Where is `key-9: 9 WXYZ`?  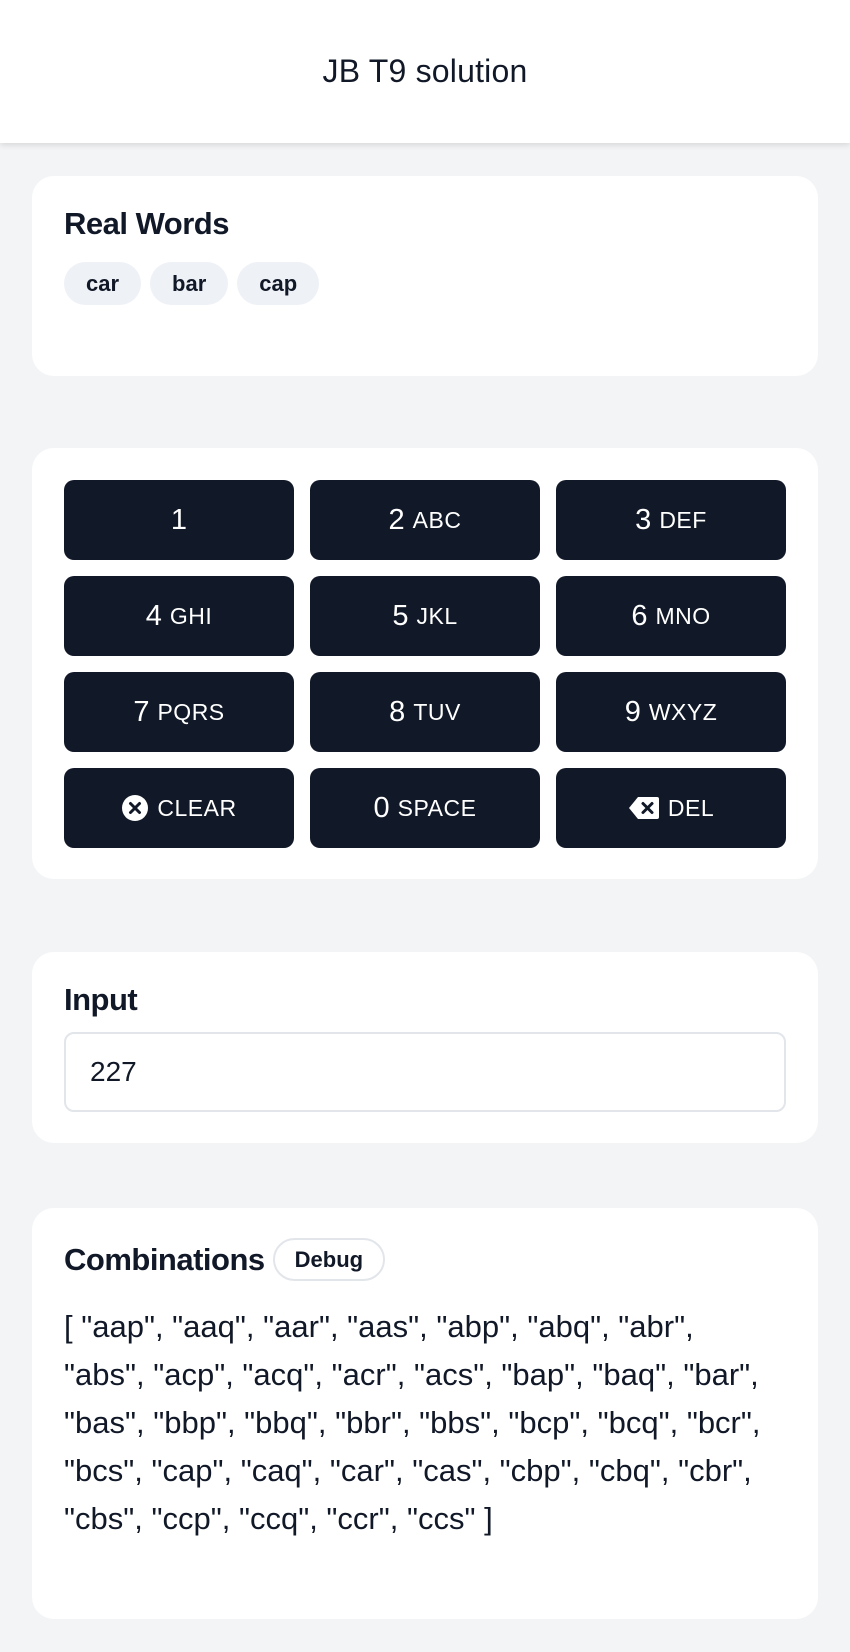
key-9: 9 WXYZ is located at coordinates (671, 712).